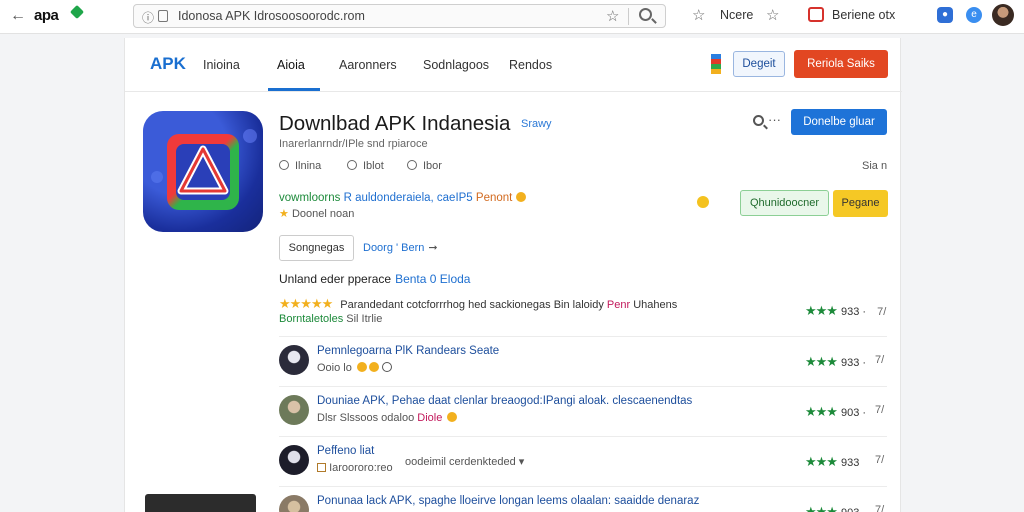  What do you see at coordinates (839, 122) in the screenshot?
I see `download-button: Donelbe gluar` at bounding box center [839, 122].